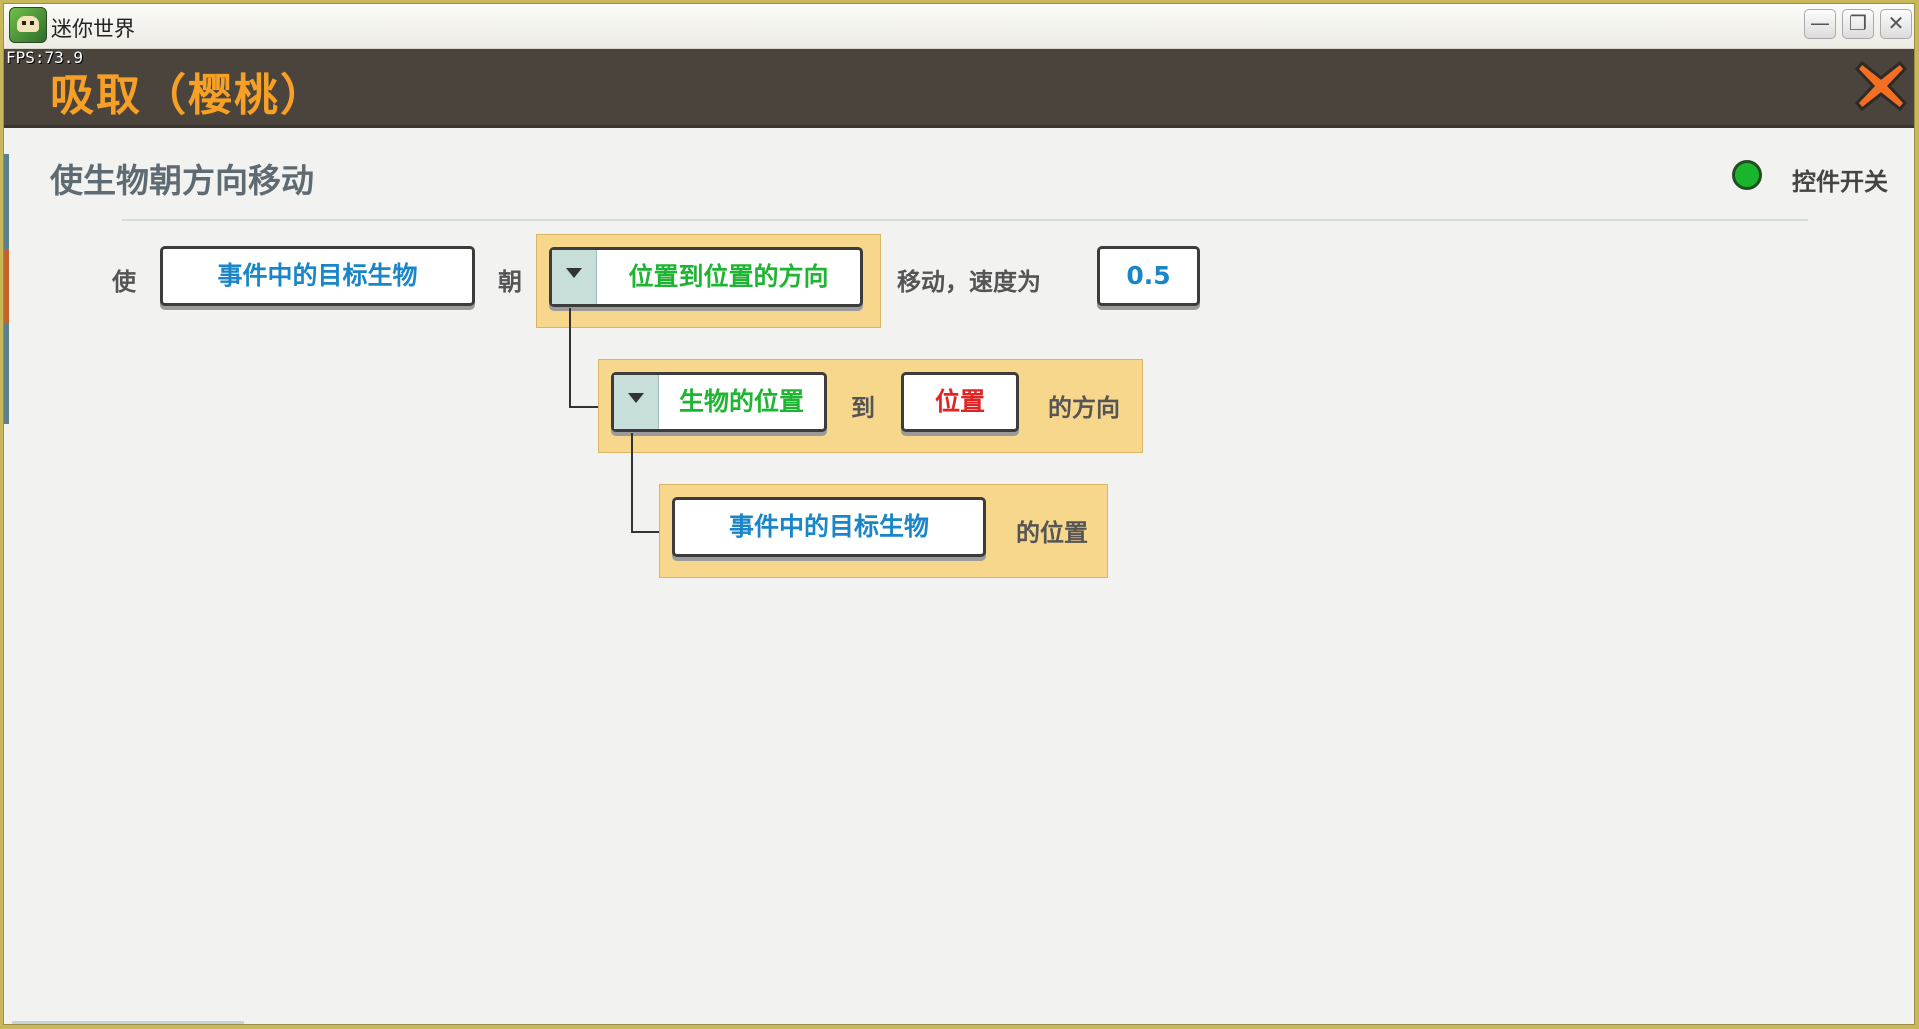  I want to click on target-position-button: 位置, so click(960, 402).